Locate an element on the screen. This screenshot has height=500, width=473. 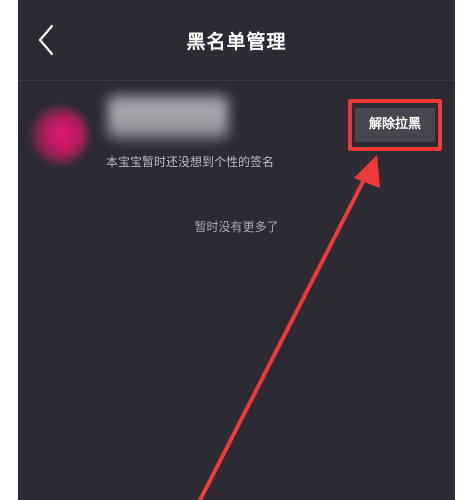
no-more-text: 暂时没有更多了 is located at coordinates (236, 227).